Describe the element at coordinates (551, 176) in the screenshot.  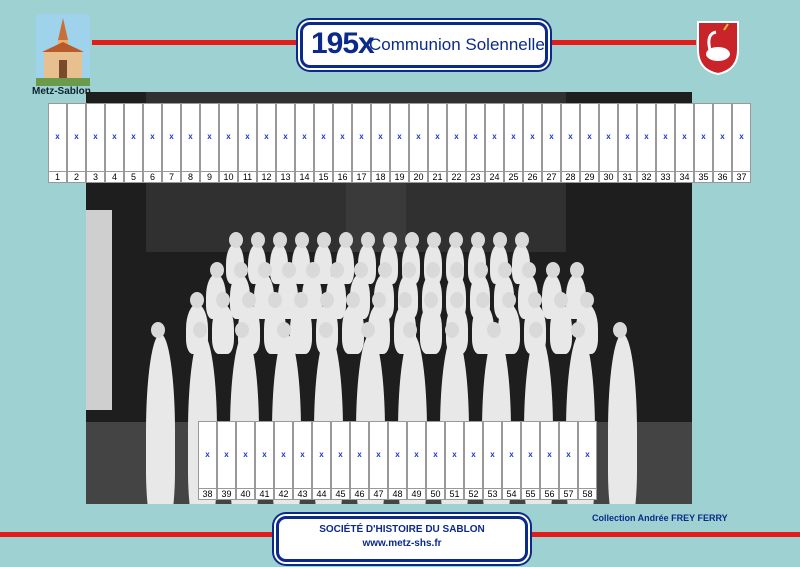
I see `cell-number: 27` at that location.